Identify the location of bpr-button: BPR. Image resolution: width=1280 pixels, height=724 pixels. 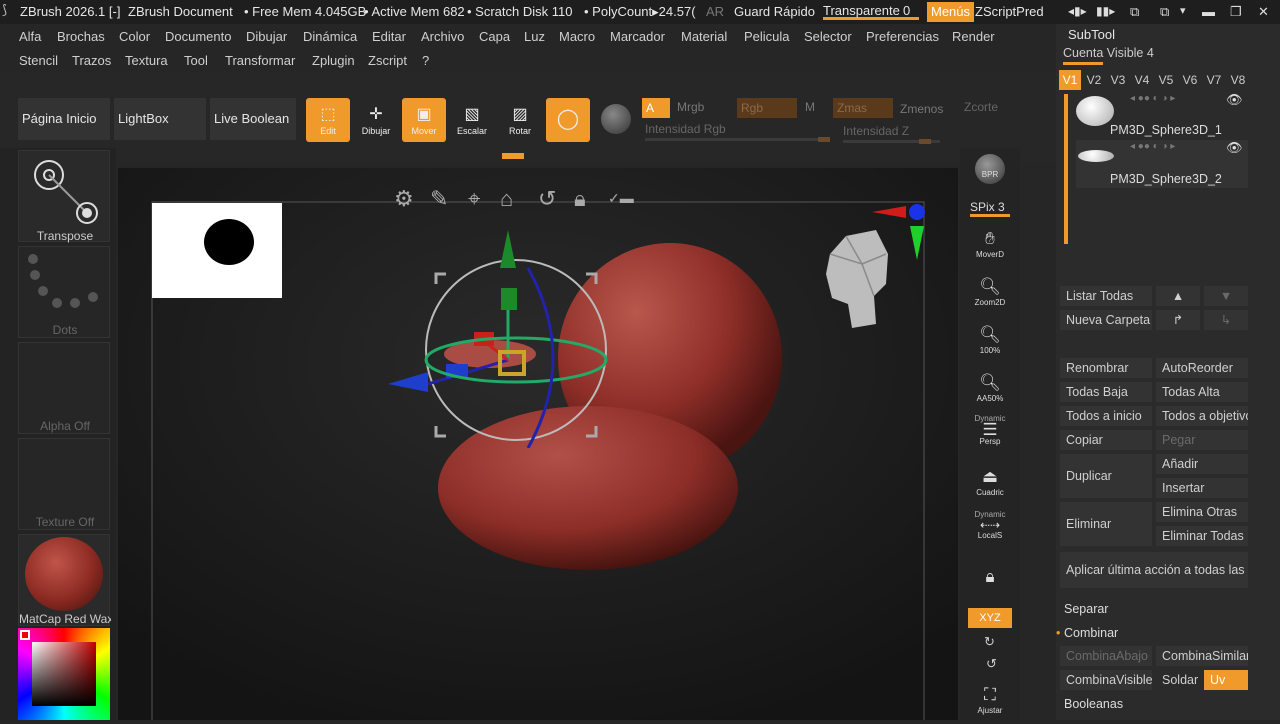
(990, 176).